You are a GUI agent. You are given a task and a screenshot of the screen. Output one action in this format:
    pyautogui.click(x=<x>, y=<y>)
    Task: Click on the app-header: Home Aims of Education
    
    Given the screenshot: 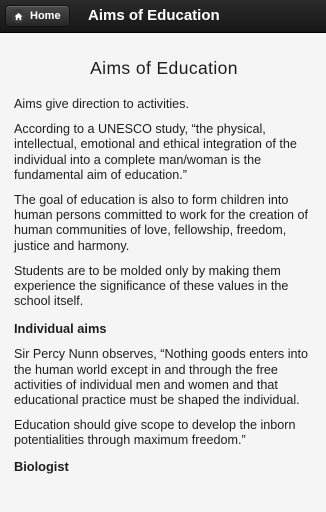 What is the action you would take?
    pyautogui.click(x=163, y=16)
    